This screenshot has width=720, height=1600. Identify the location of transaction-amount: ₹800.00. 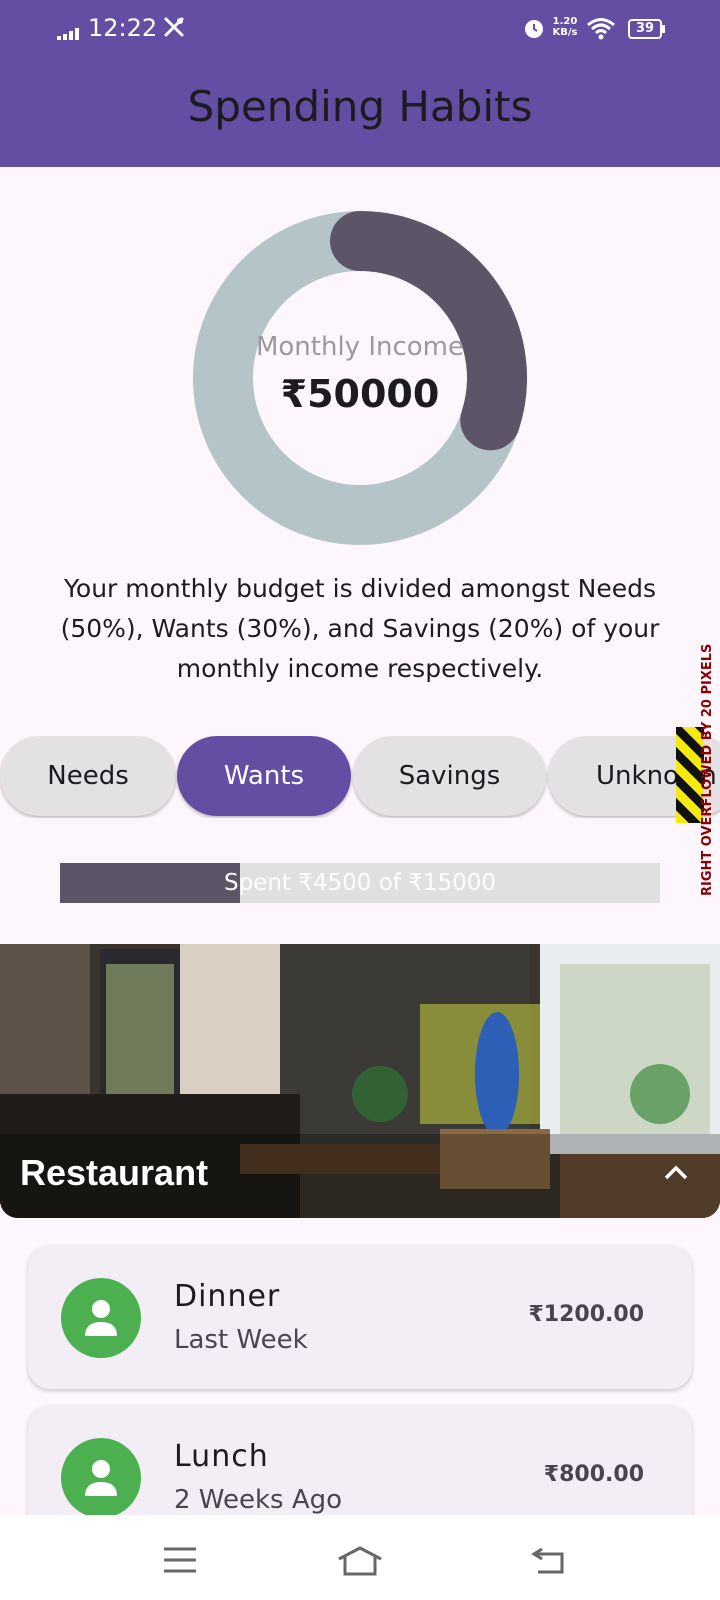
(593, 1474).